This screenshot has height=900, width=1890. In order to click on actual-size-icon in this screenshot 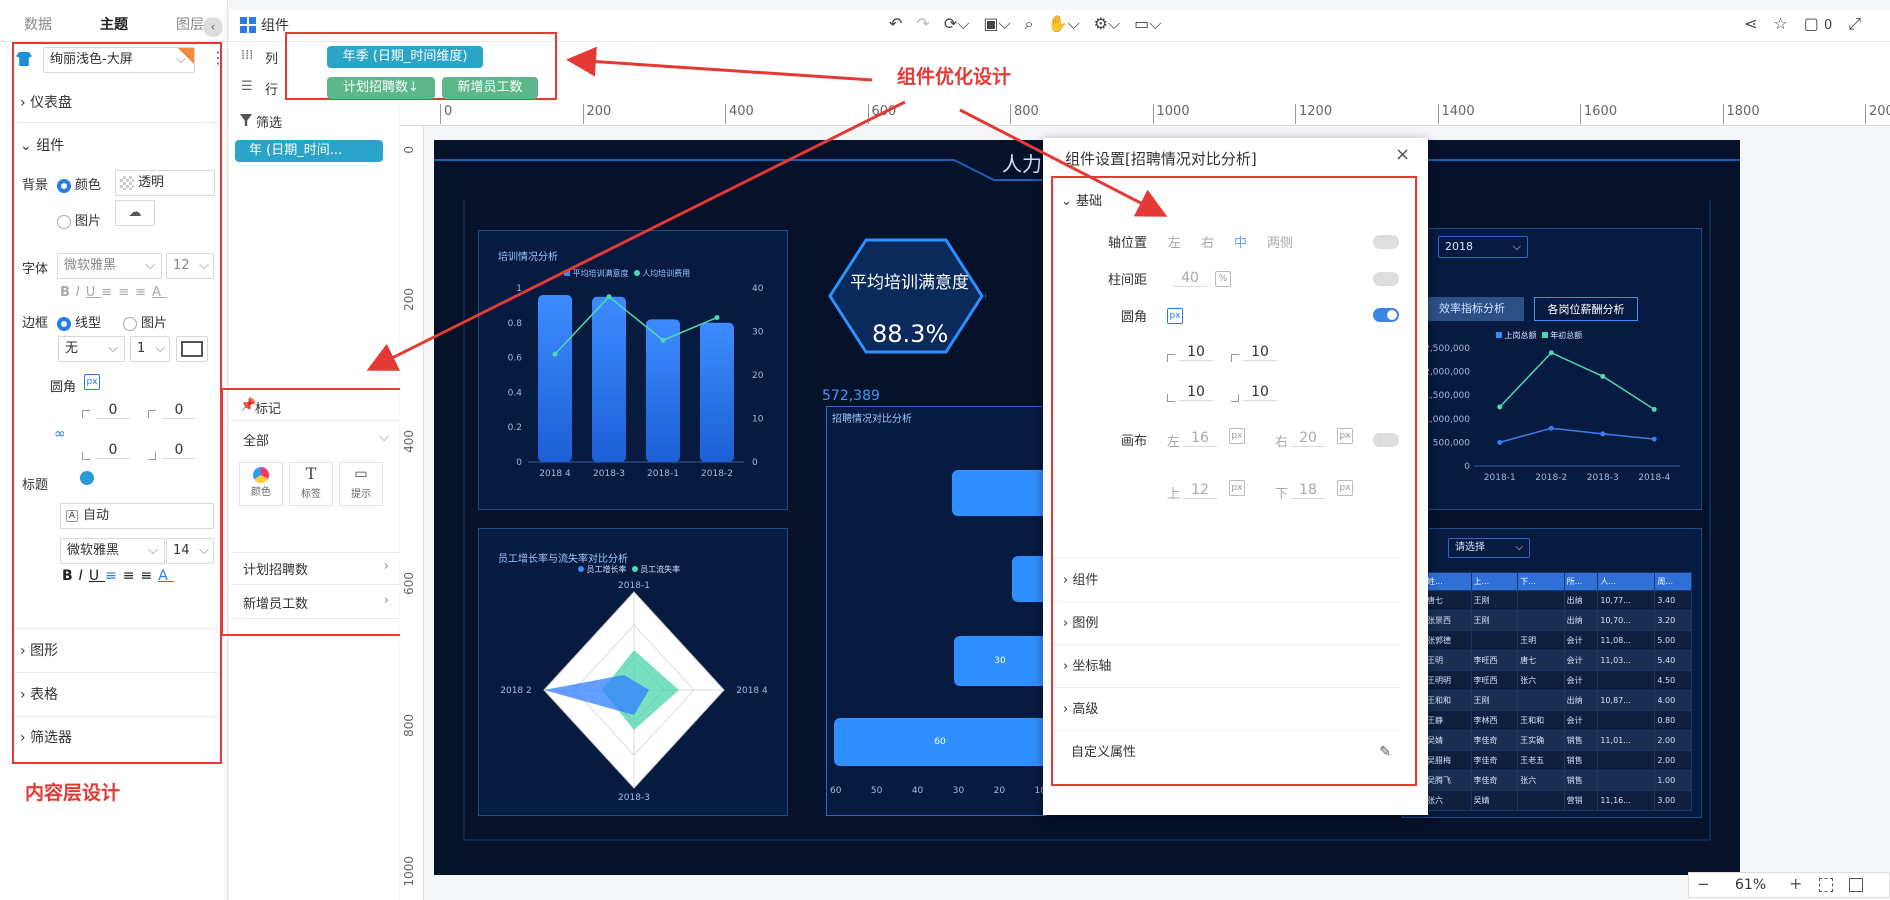, I will do `click(1856, 885)`.